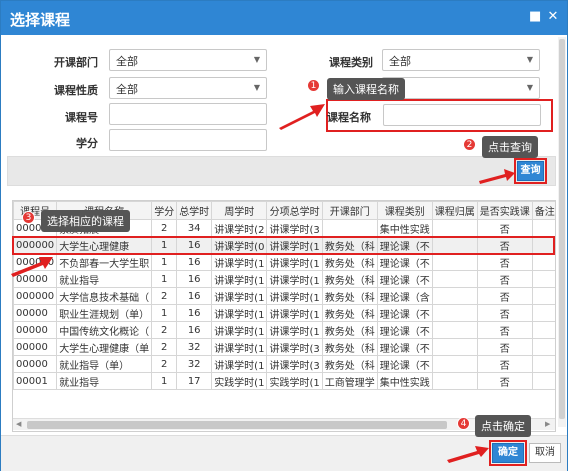 The width and height of the screenshot is (568, 471). What do you see at coordinates (188, 140) in the screenshot?
I see `credit-input` at bounding box center [188, 140].